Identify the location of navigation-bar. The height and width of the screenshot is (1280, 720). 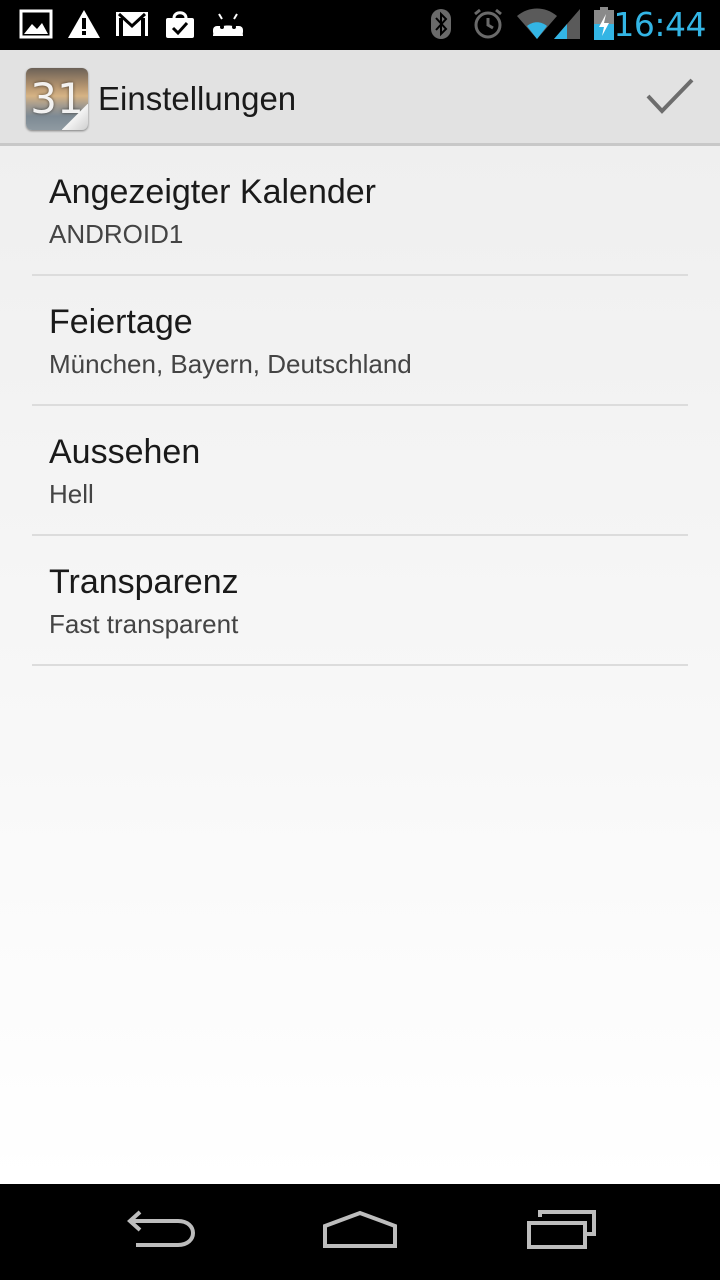
(360, 1232).